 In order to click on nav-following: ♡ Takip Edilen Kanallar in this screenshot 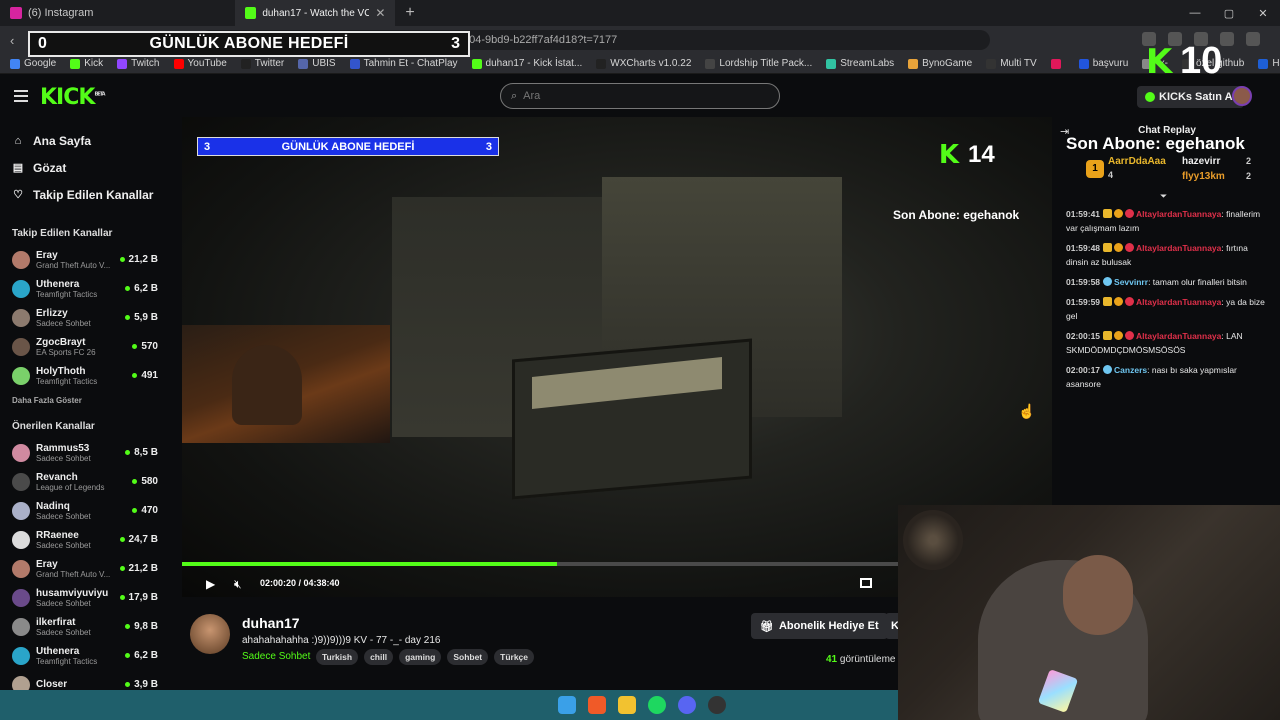, I will do `click(85, 194)`.